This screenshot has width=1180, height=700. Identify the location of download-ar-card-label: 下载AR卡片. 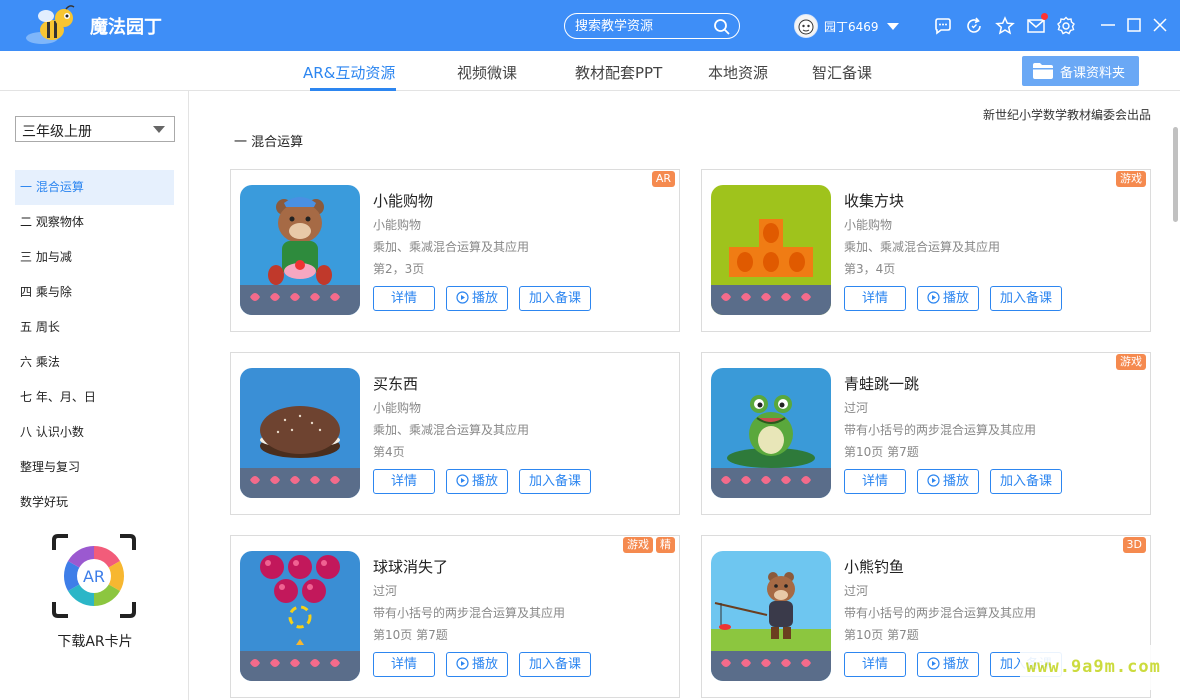
(95, 641).